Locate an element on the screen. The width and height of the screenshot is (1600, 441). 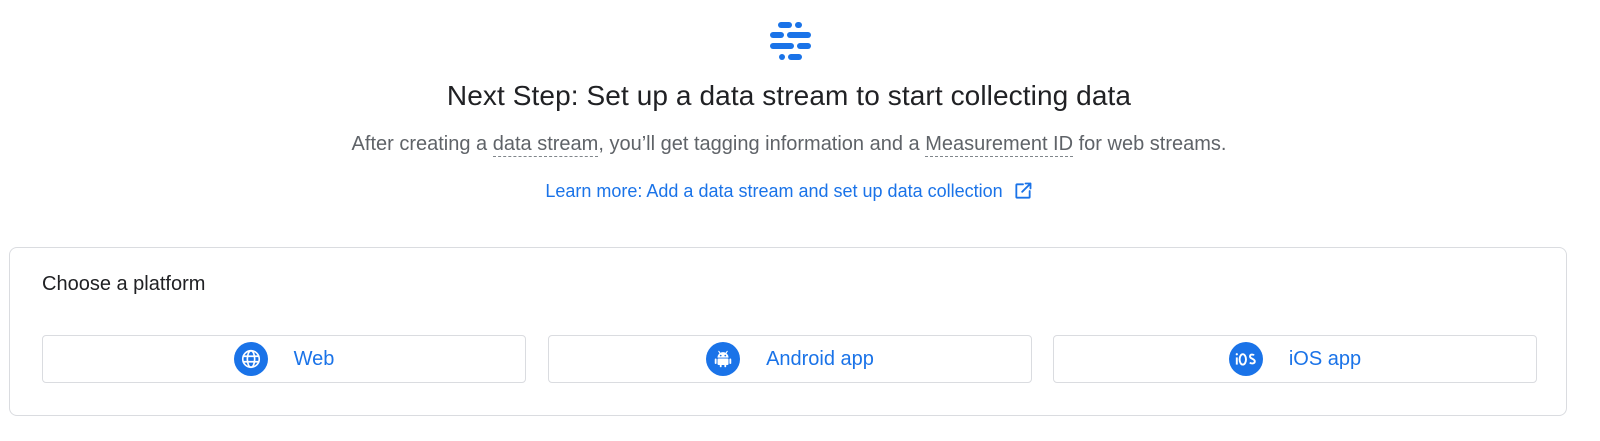
choose-platform-title: Choose a platform is located at coordinates (124, 284).